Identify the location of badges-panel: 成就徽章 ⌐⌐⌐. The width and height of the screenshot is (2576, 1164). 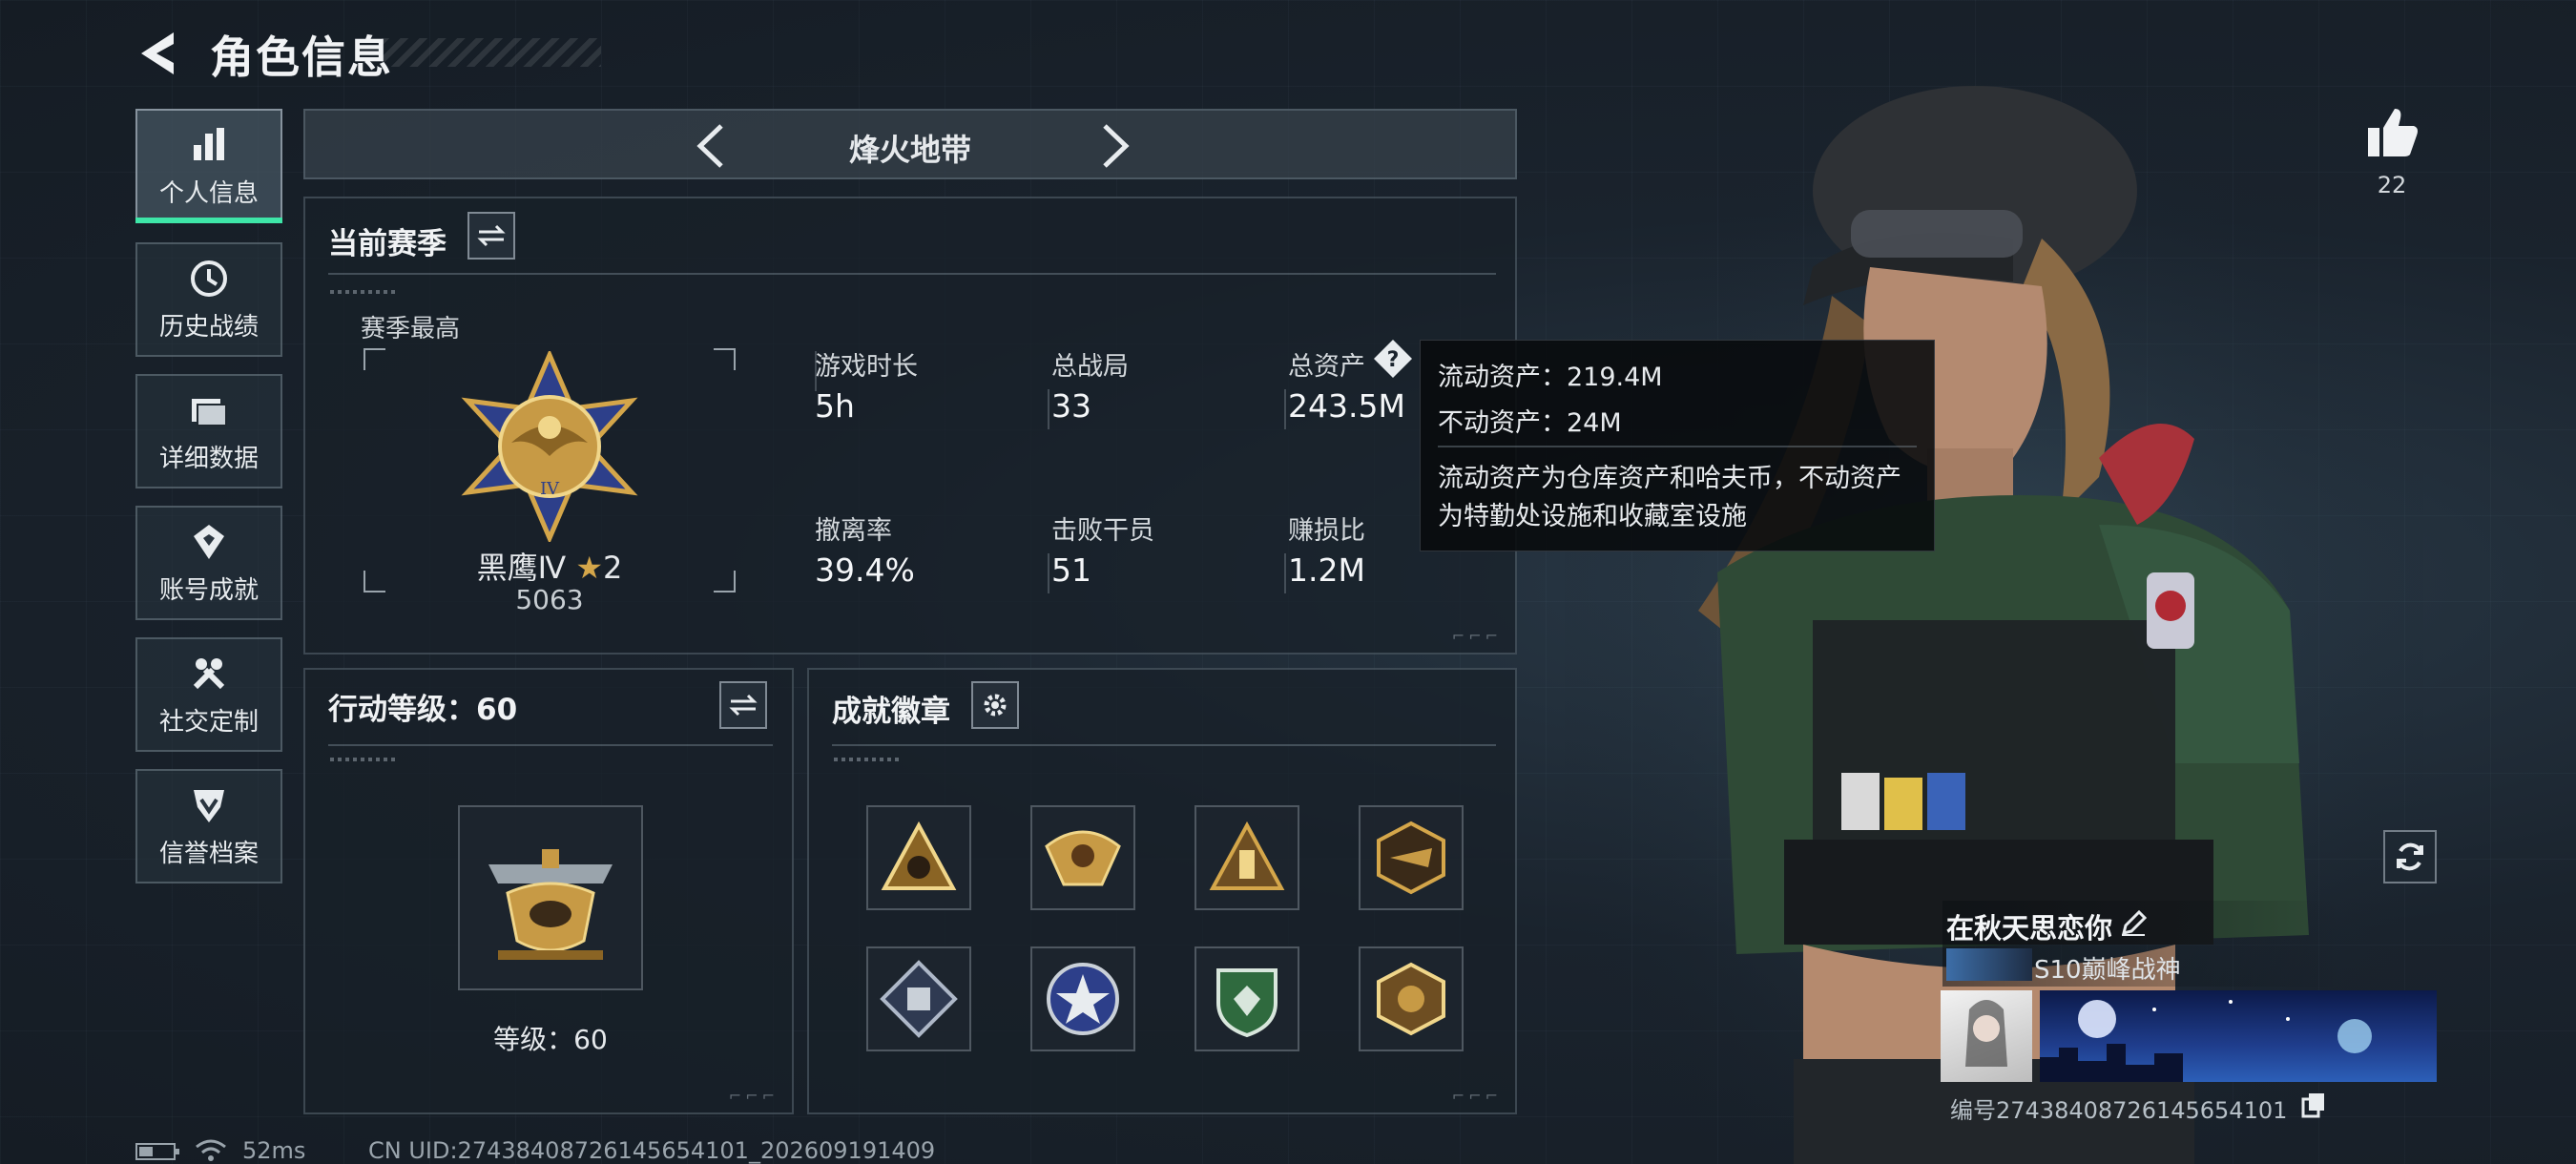
(1162, 891).